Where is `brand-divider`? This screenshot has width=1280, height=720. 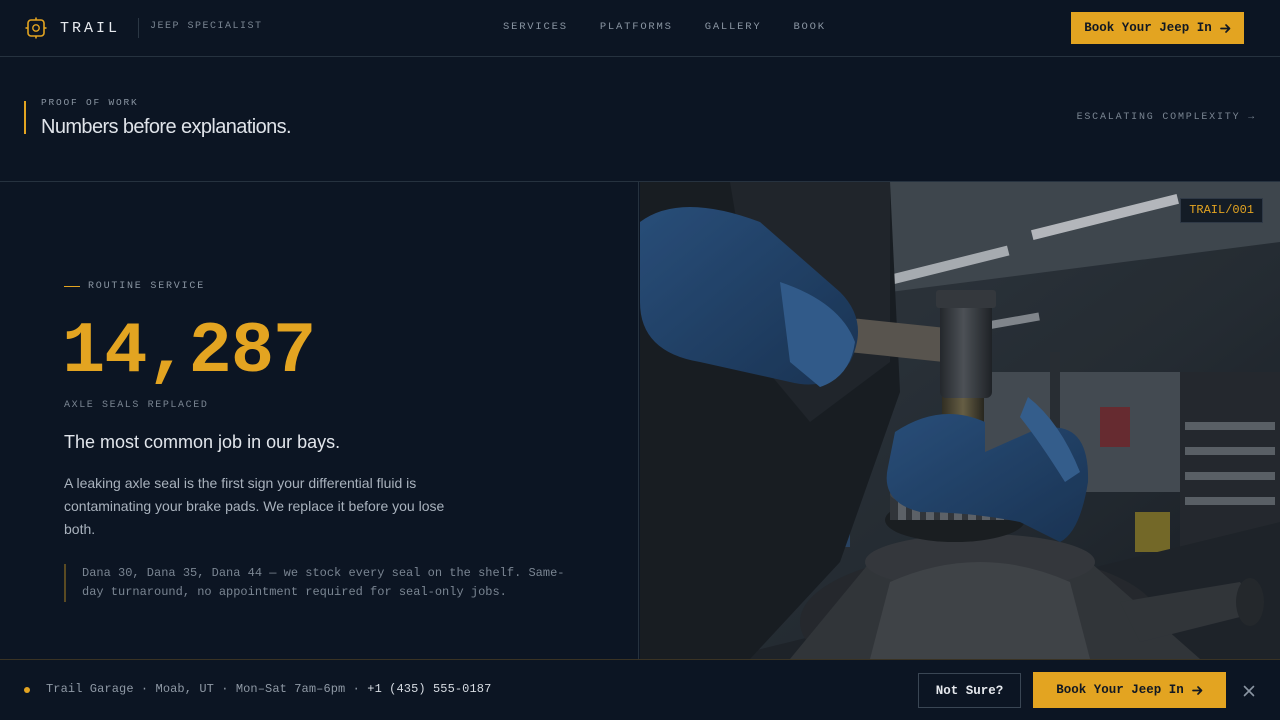
brand-divider is located at coordinates (139, 28).